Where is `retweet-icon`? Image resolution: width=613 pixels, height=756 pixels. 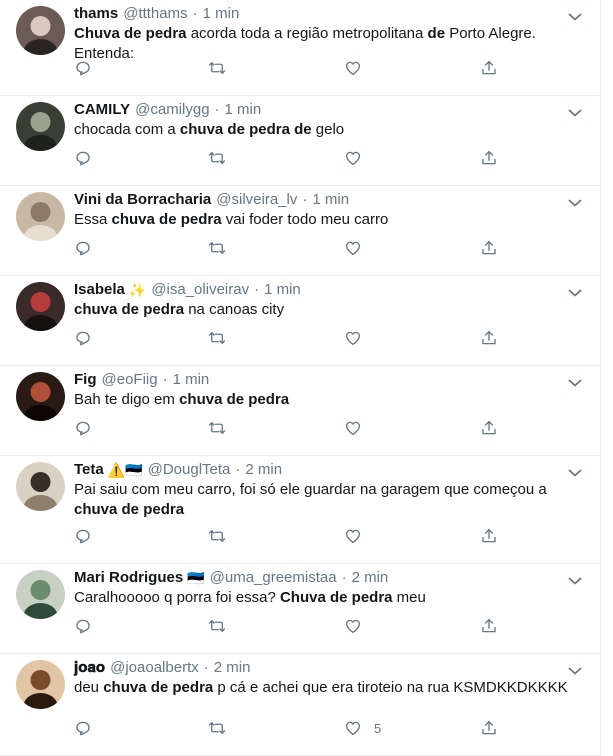 retweet-icon is located at coordinates (217, 536).